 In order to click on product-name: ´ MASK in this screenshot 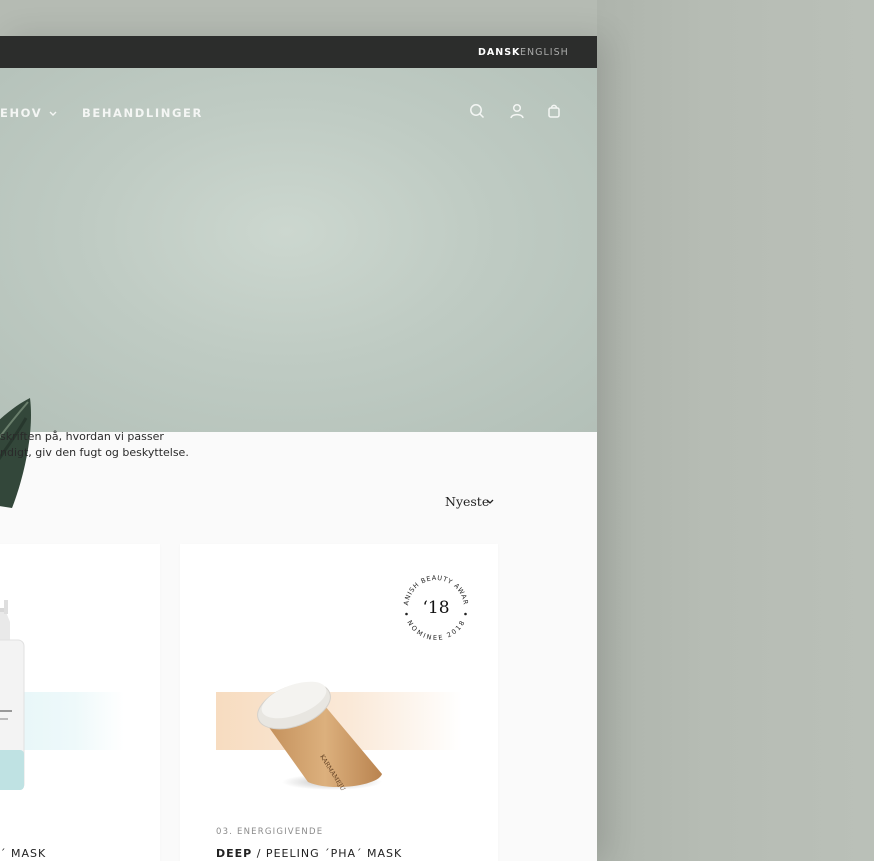, I will do `click(23, 853)`.